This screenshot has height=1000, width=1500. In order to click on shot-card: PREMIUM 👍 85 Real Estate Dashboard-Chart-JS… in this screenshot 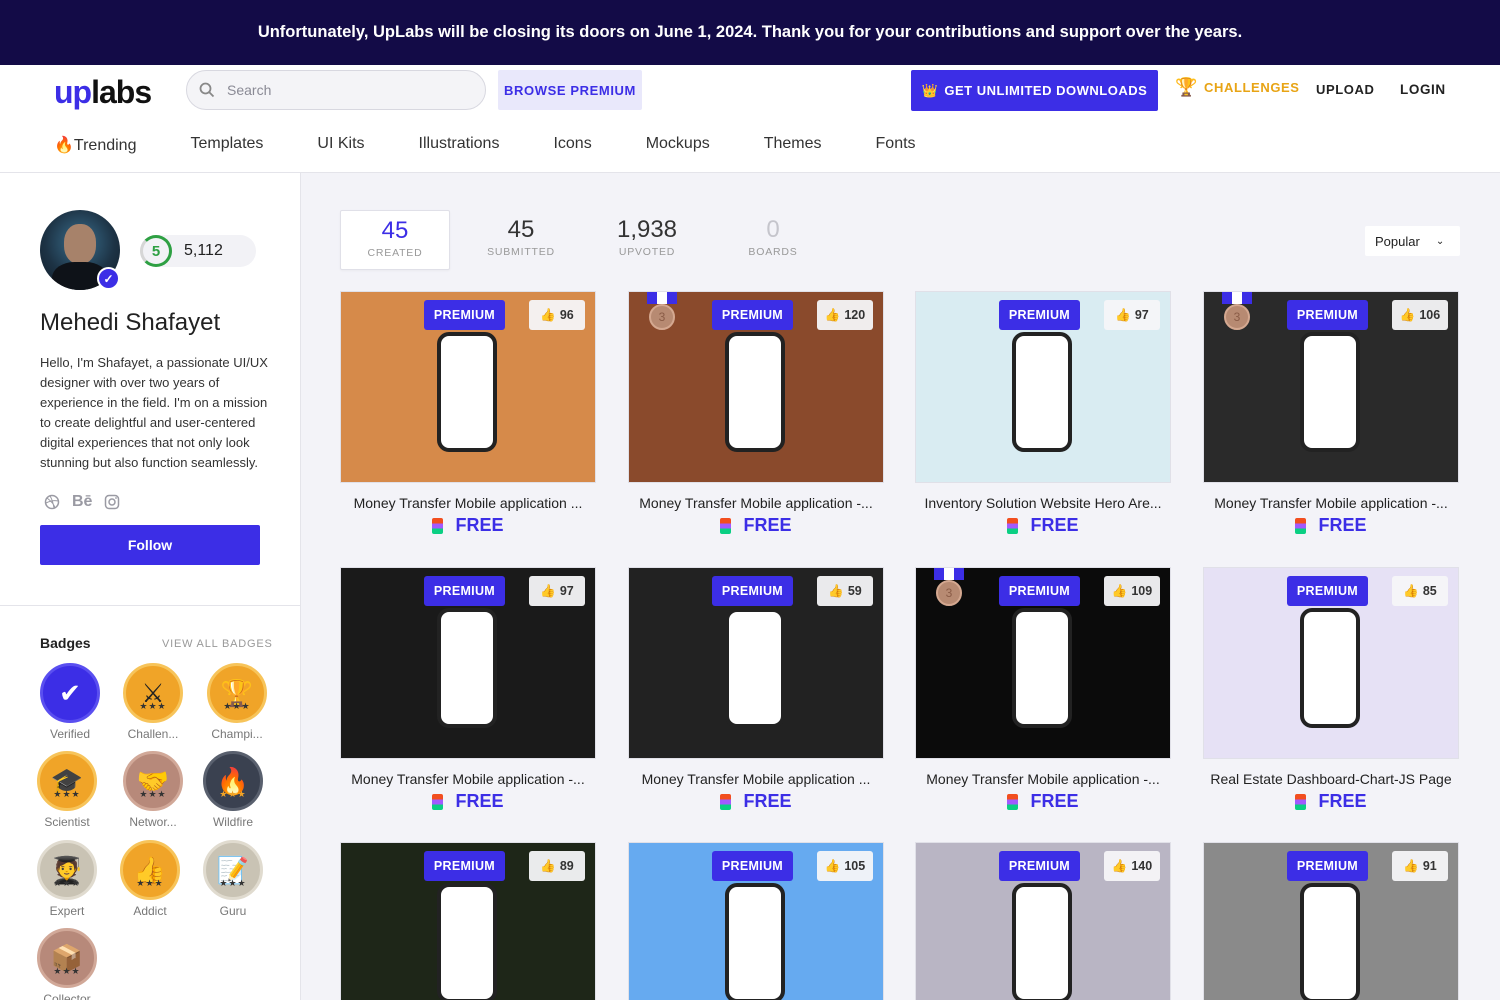, I will do `click(1331, 689)`.